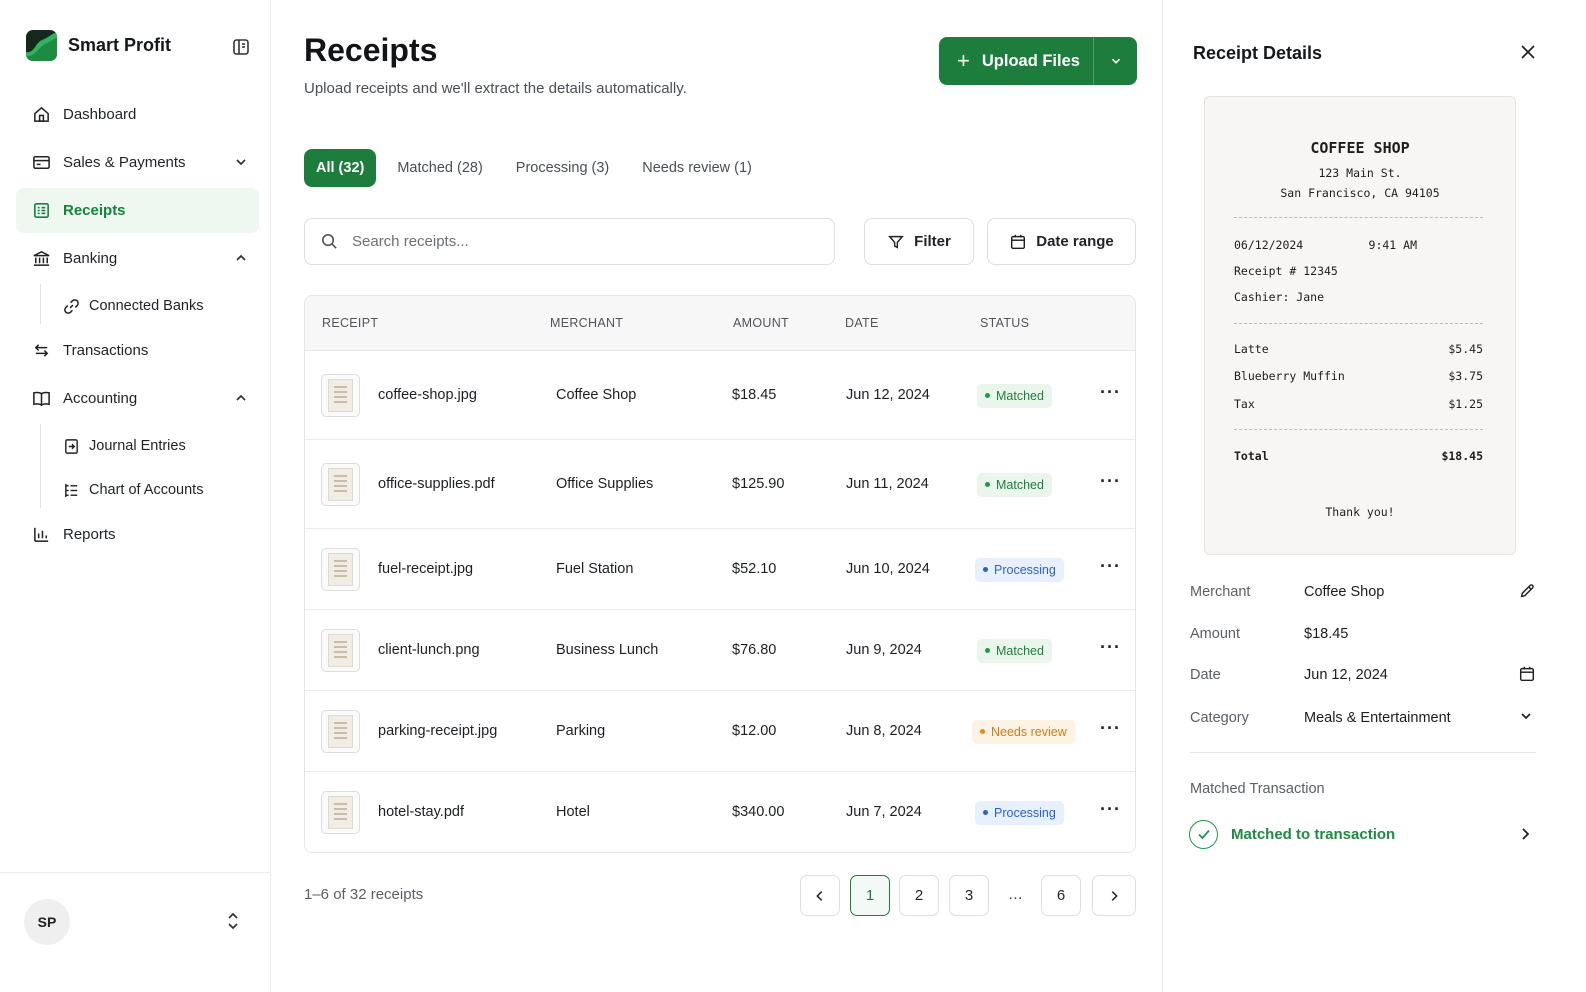 The height and width of the screenshot is (992, 1586). Describe the element at coordinates (1358, 404) in the screenshot. I see `receipt-line-item: Tax $1.25` at that location.